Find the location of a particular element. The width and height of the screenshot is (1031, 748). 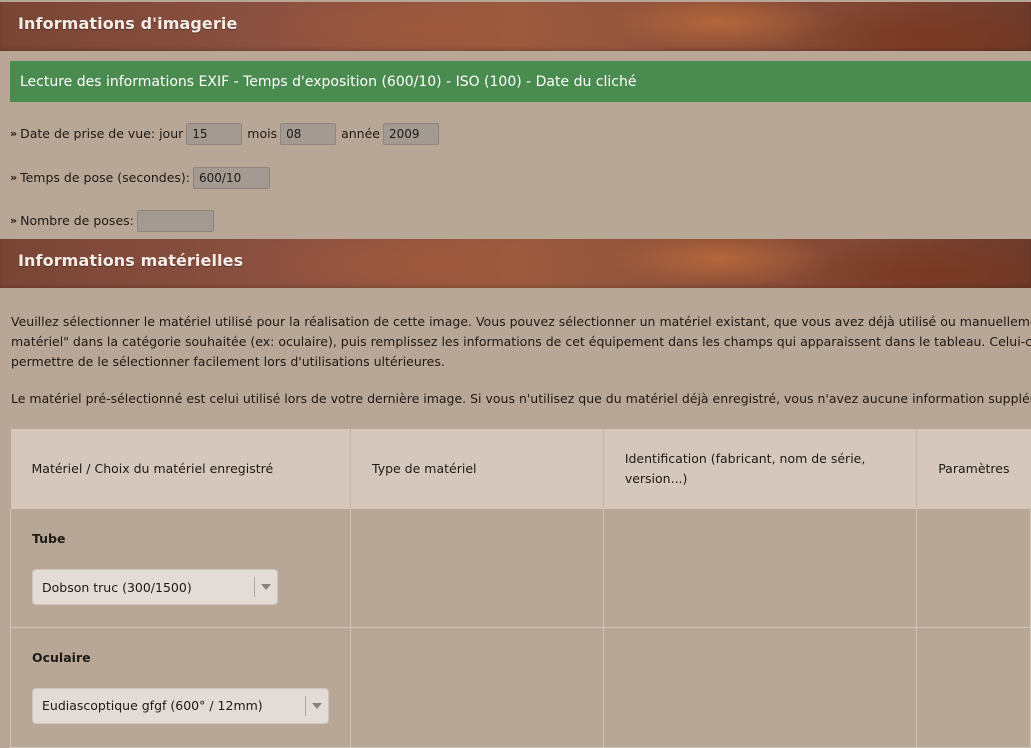

year-label: année is located at coordinates (360, 133).